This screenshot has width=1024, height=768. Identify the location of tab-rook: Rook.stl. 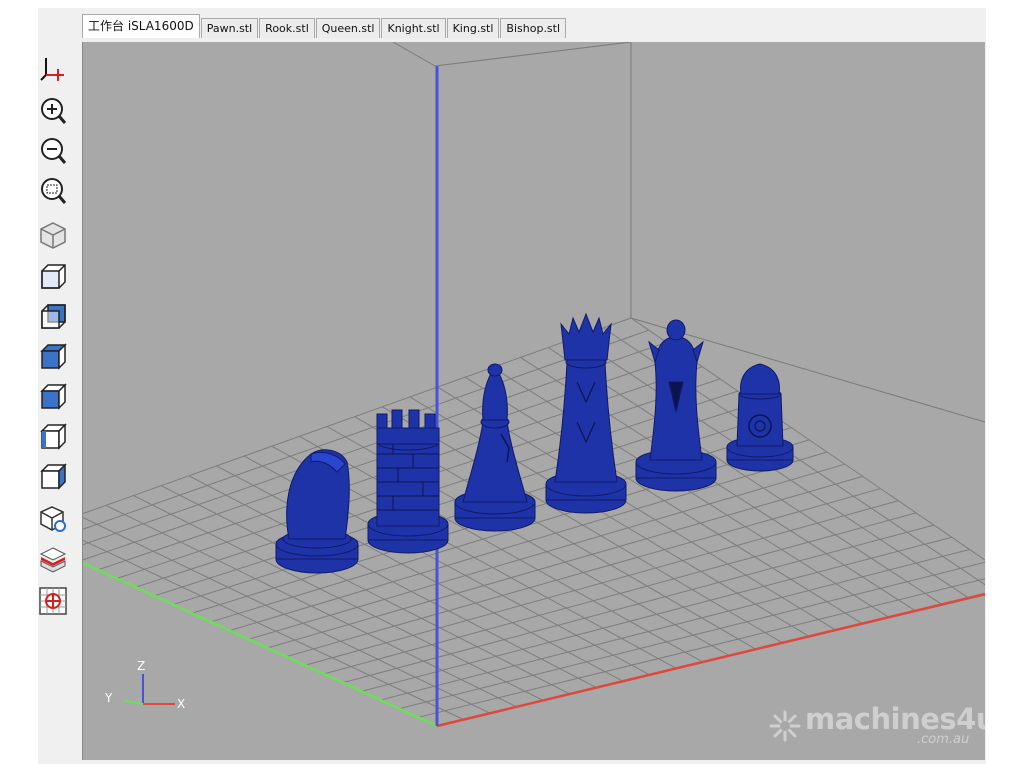
(287, 28).